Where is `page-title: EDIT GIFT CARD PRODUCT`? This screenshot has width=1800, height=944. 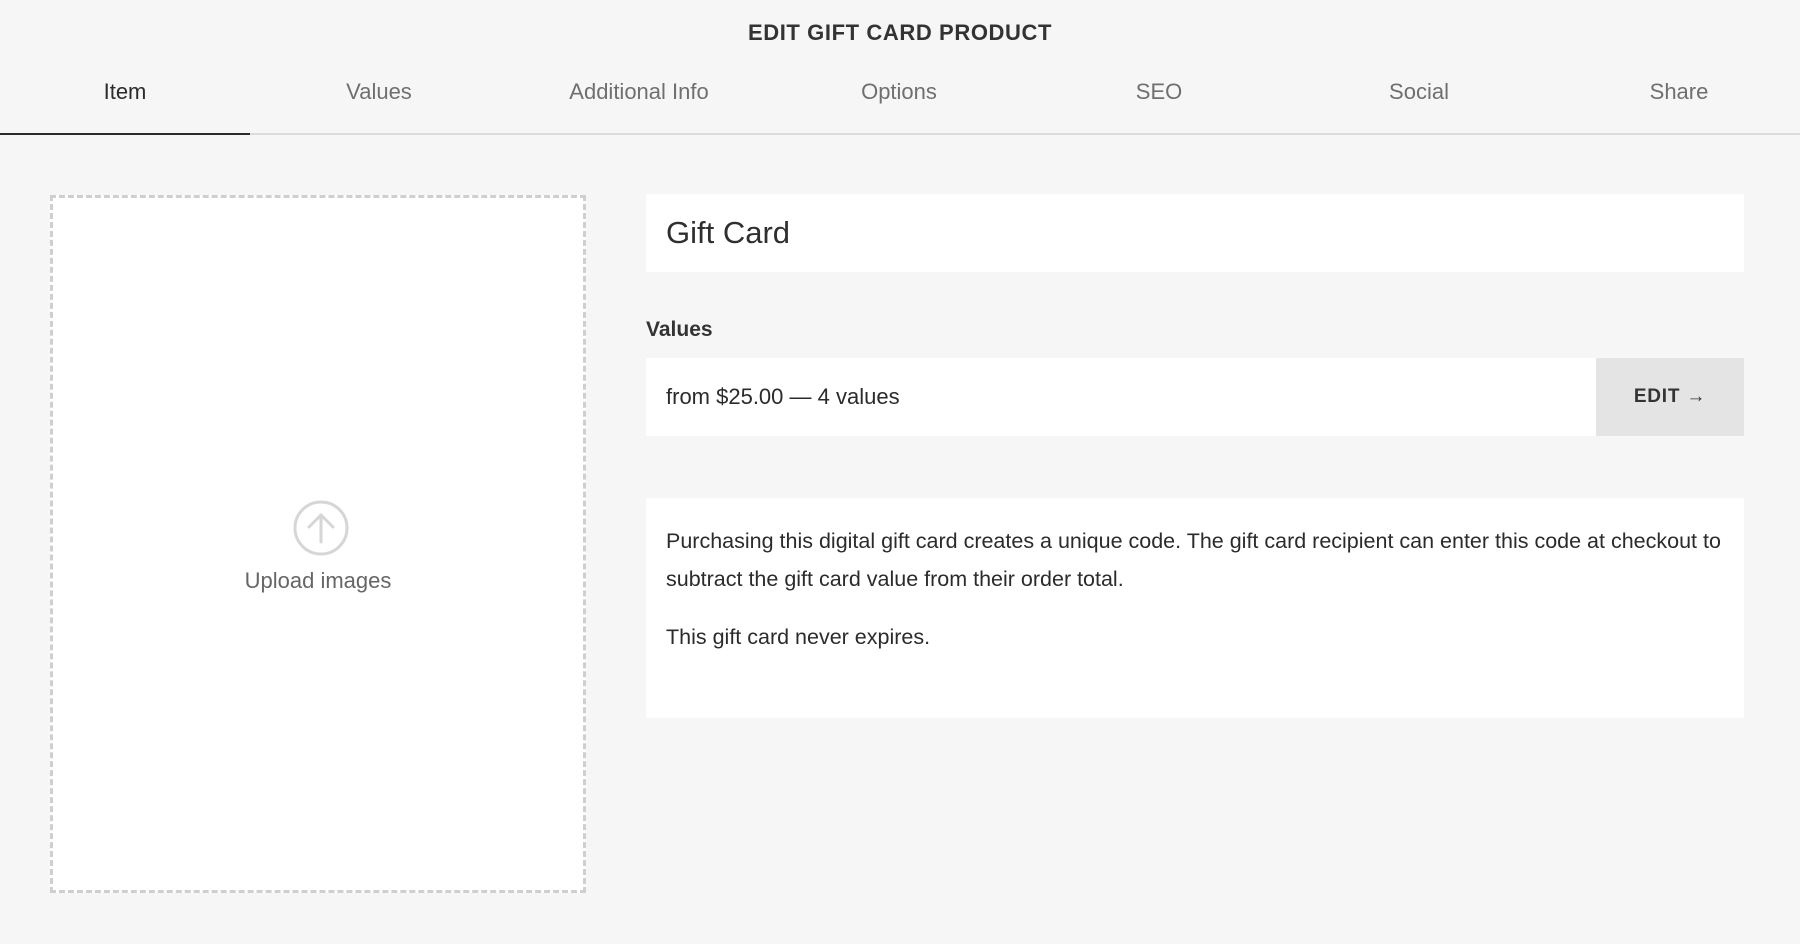 page-title: EDIT GIFT CARD PRODUCT is located at coordinates (900, 32).